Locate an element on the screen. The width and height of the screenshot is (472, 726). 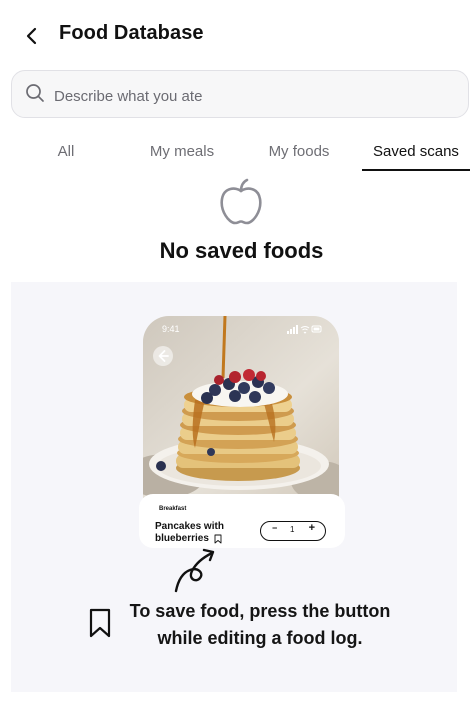
pancake-illustration is located at coordinates (241, 407).